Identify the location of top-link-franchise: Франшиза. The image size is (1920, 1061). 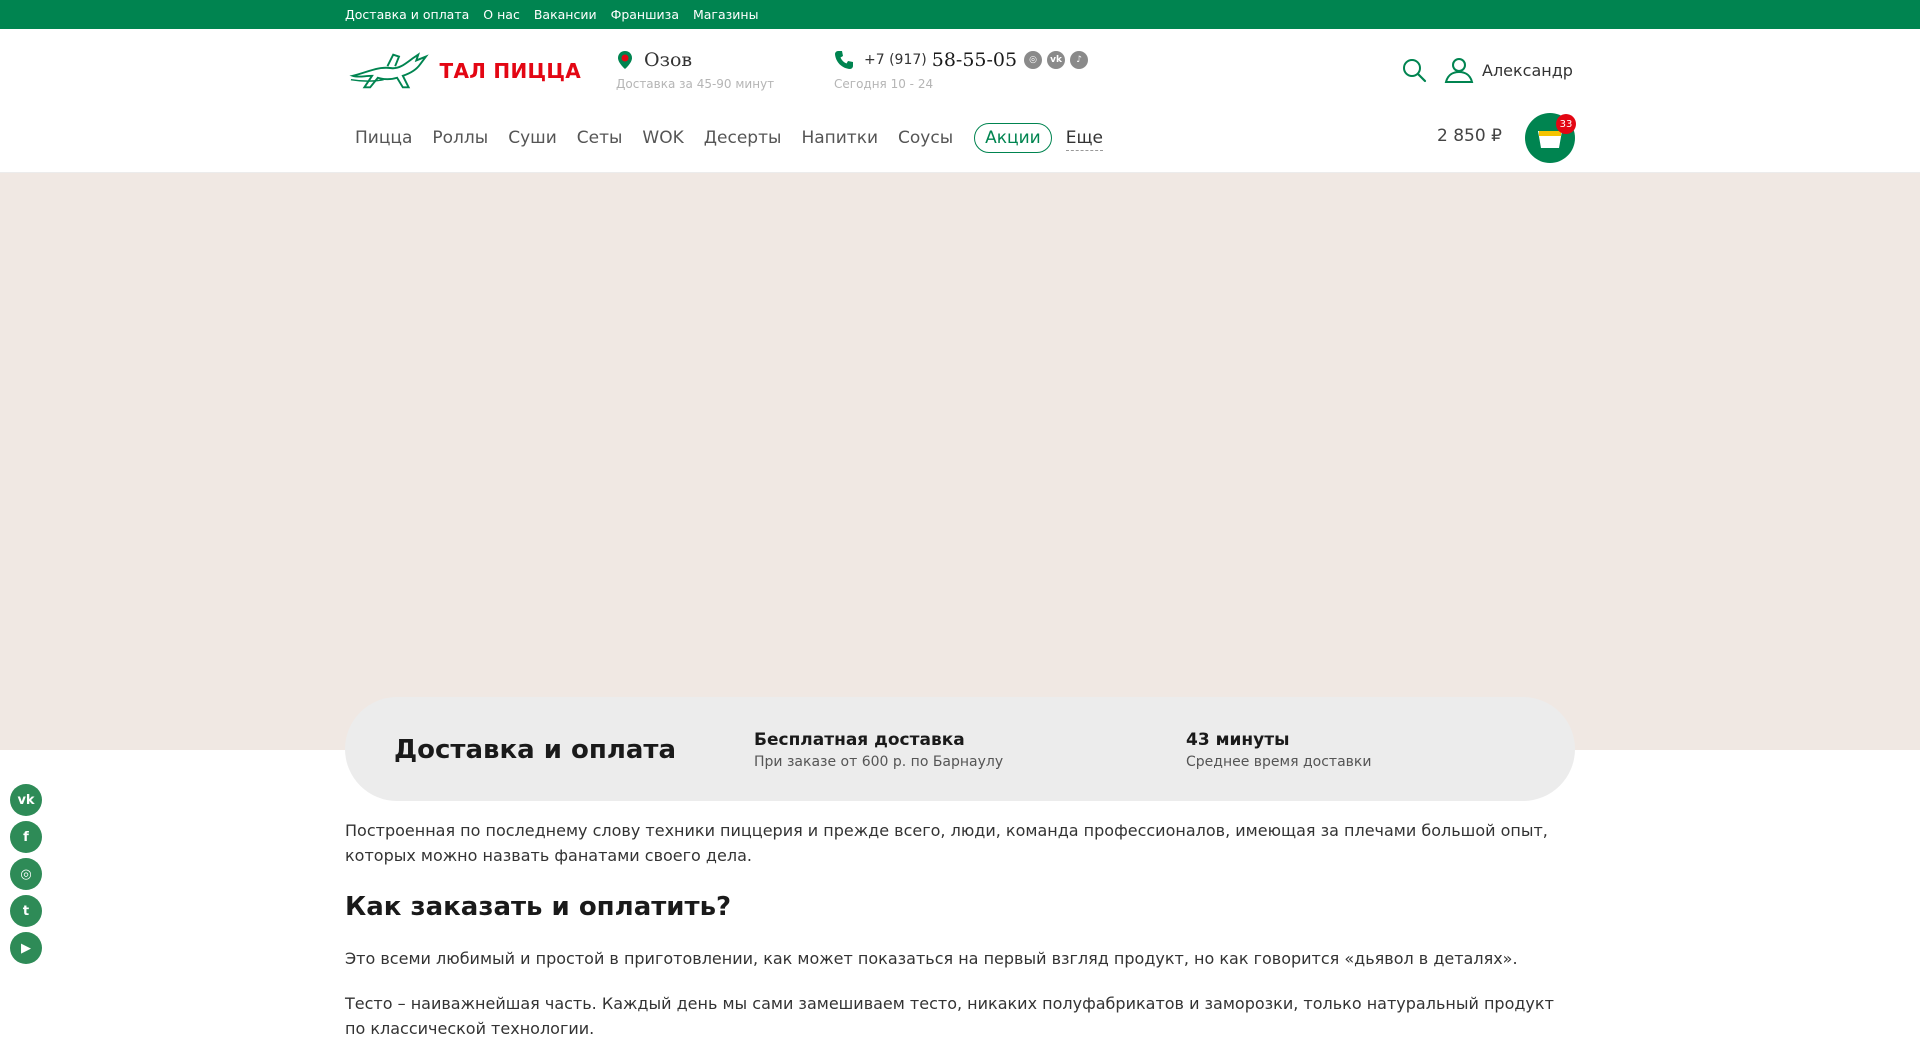
(645, 14).